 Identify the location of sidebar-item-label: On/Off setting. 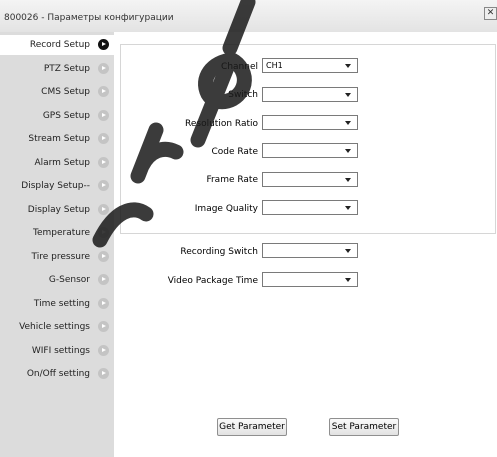
(58, 374).